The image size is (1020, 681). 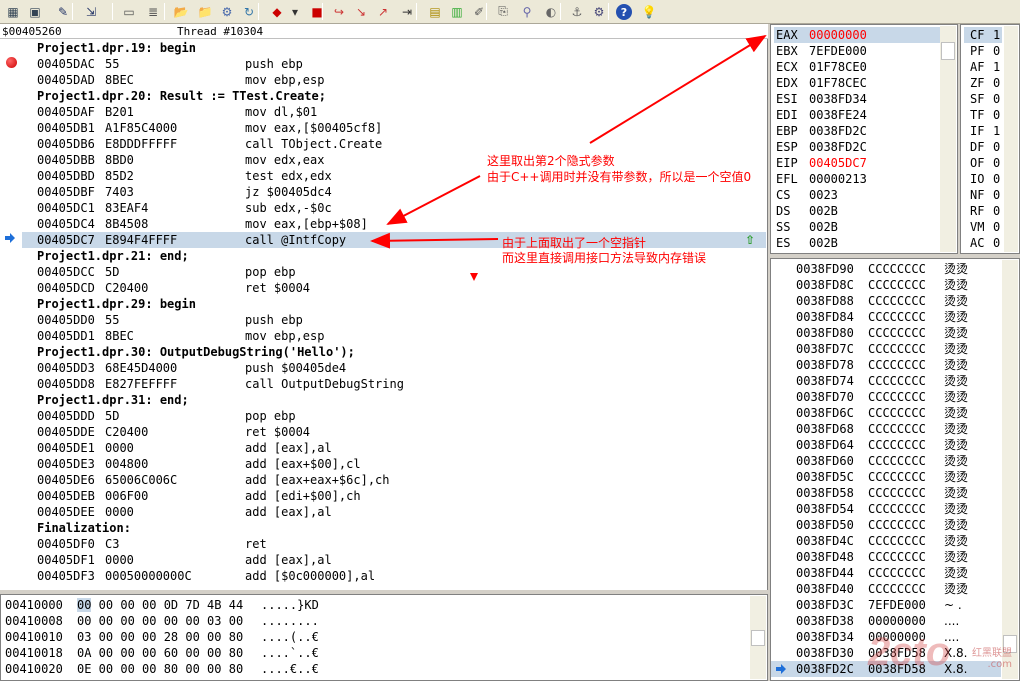 What do you see at coordinates (394, 64) in the screenshot?
I see `instruction-row: 00405DAC 55 push ebp` at bounding box center [394, 64].